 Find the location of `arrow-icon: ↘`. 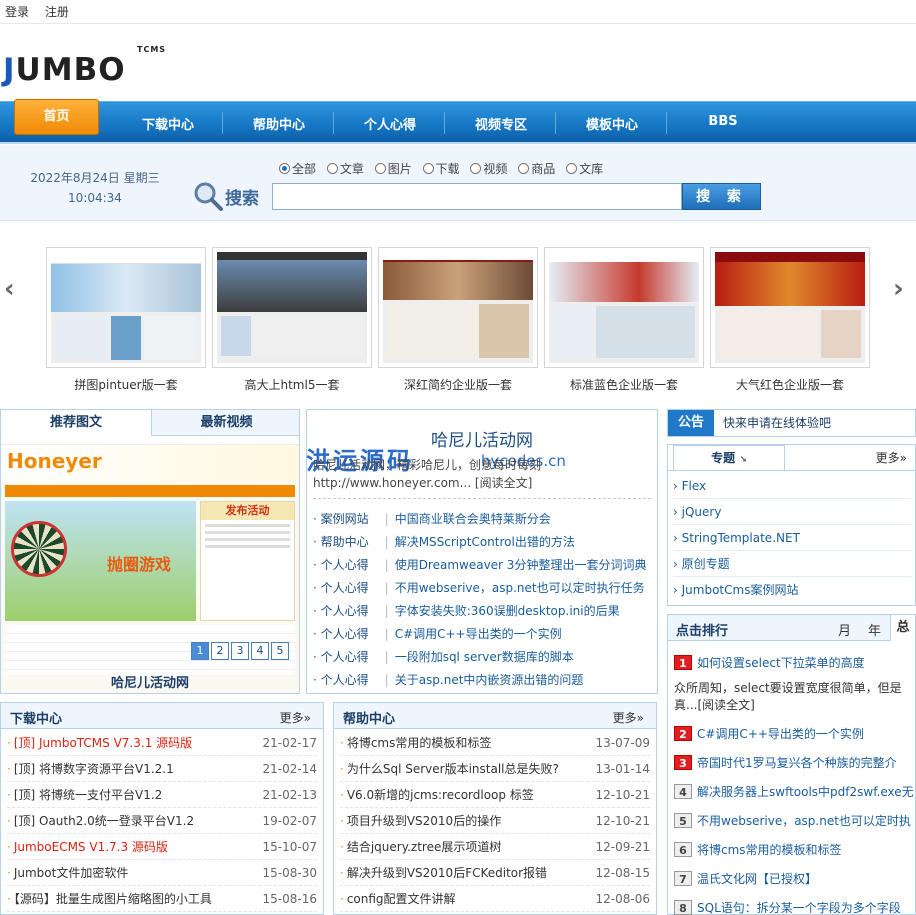

arrow-icon: ↘ is located at coordinates (743, 460).